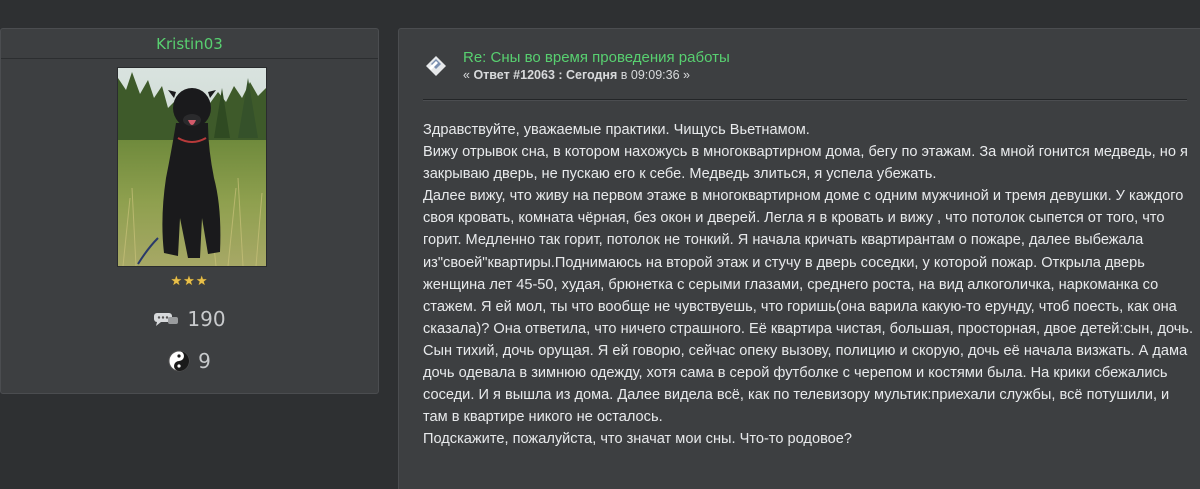 The image size is (1200, 489). I want to click on post-meta: « Ответ #12063 : Сегодня в 09:09:36 », so click(596, 75).